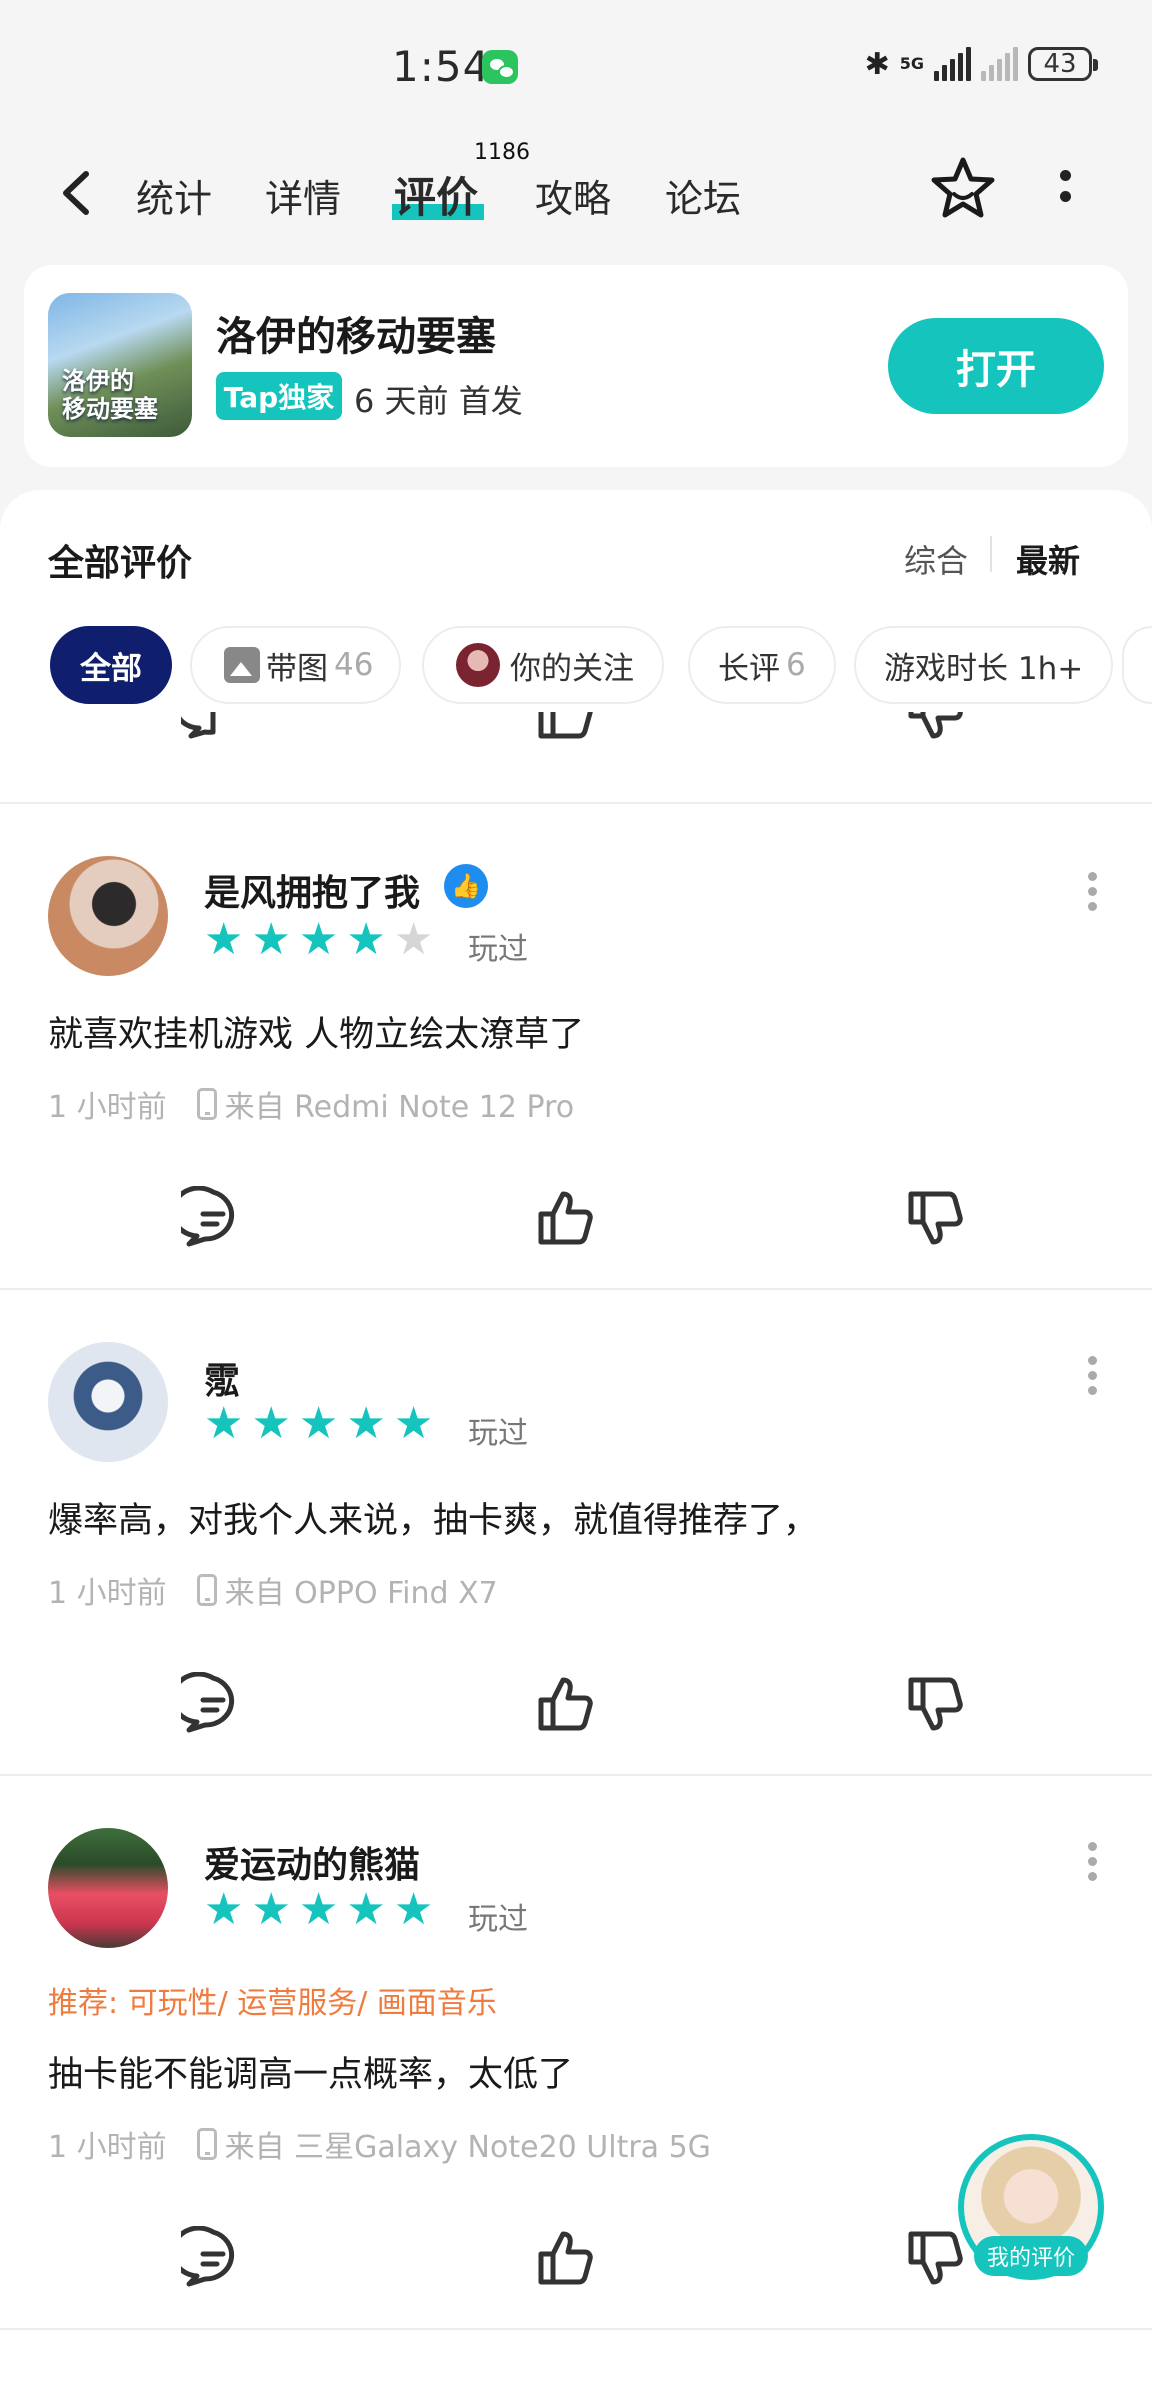  Describe the element at coordinates (296, 665) in the screenshot. I see `filter-with-images: 带图 46` at that location.